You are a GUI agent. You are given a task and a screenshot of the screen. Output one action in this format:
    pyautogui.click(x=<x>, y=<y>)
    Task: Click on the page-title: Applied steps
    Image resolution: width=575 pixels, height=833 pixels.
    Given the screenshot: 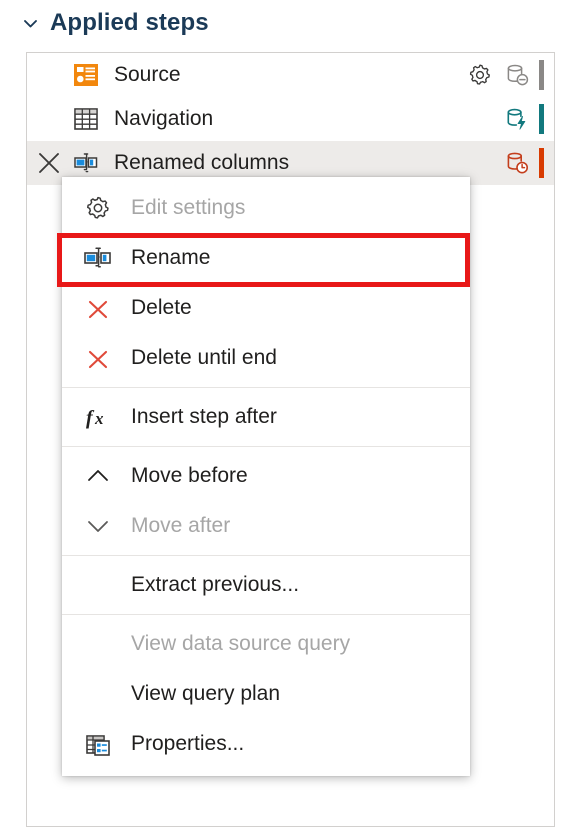 What is the action you would take?
    pyautogui.click(x=129, y=22)
    